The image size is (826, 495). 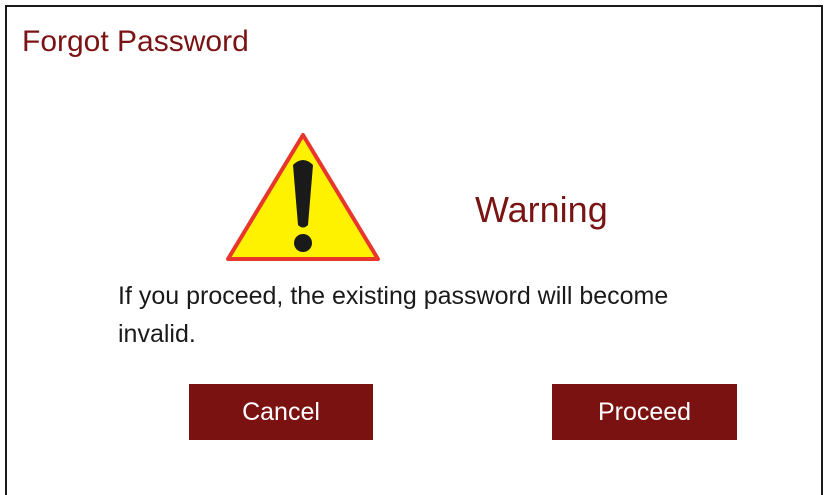 I want to click on dialog-title: Forgot Password, so click(x=135, y=41).